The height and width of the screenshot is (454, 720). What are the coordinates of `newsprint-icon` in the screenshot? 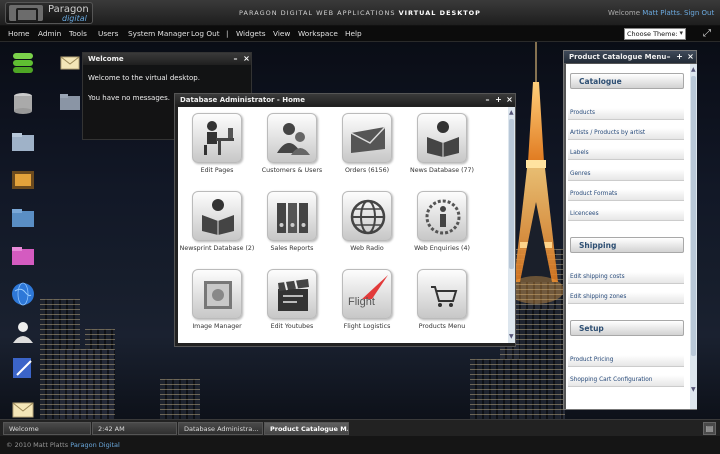 It's located at (218, 217).